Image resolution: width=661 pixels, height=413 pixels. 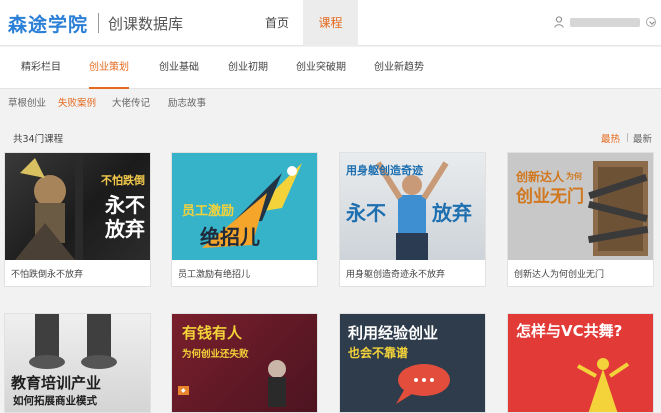 What do you see at coordinates (27, 104) in the screenshot?
I see `subtab-grassroots: 草根创业` at bounding box center [27, 104].